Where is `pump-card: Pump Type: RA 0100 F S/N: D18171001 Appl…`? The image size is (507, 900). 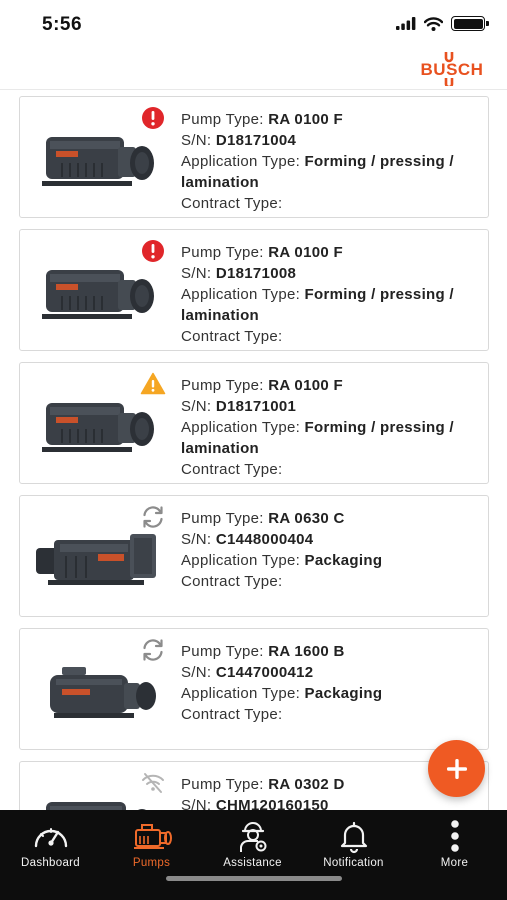 pump-card: Pump Type: RA 0100 F S/N: D18171001 Appl… is located at coordinates (254, 423).